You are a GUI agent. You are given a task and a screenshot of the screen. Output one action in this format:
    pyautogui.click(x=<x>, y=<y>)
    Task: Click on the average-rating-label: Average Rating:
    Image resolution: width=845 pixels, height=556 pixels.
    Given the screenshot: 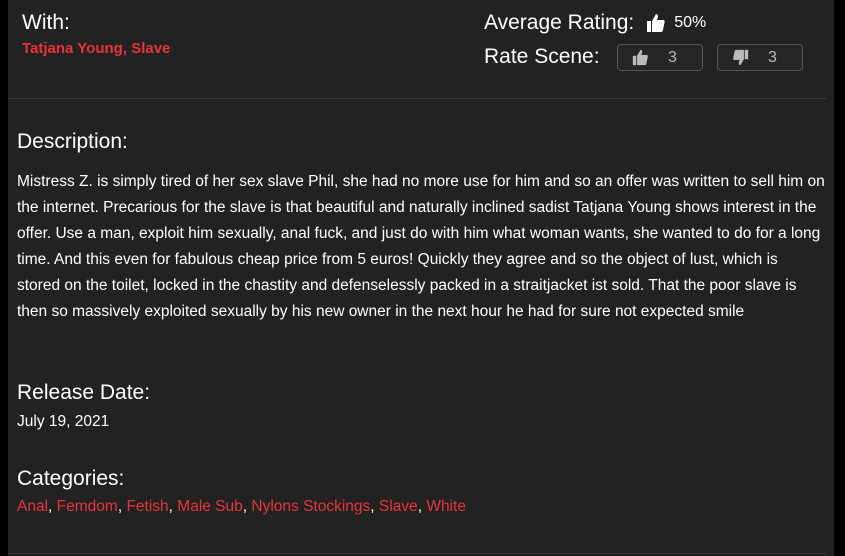 What is the action you would take?
    pyautogui.click(x=559, y=22)
    